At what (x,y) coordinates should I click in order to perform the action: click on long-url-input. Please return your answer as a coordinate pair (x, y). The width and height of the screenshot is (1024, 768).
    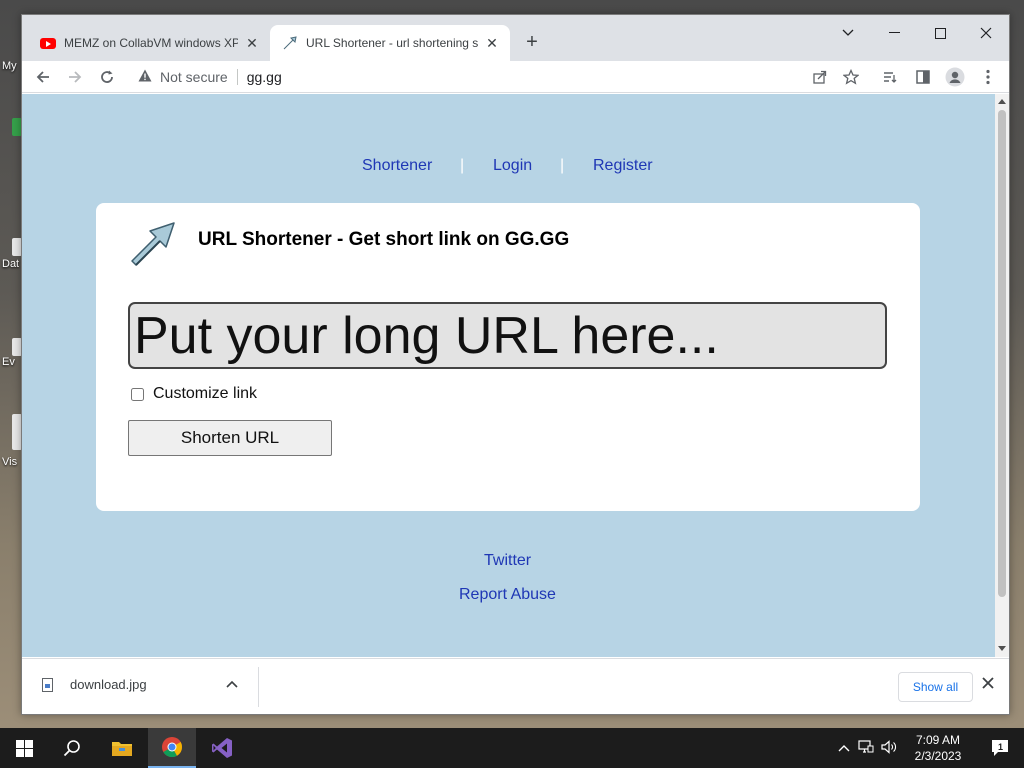
    Looking at the image, I should click on (507, 335).